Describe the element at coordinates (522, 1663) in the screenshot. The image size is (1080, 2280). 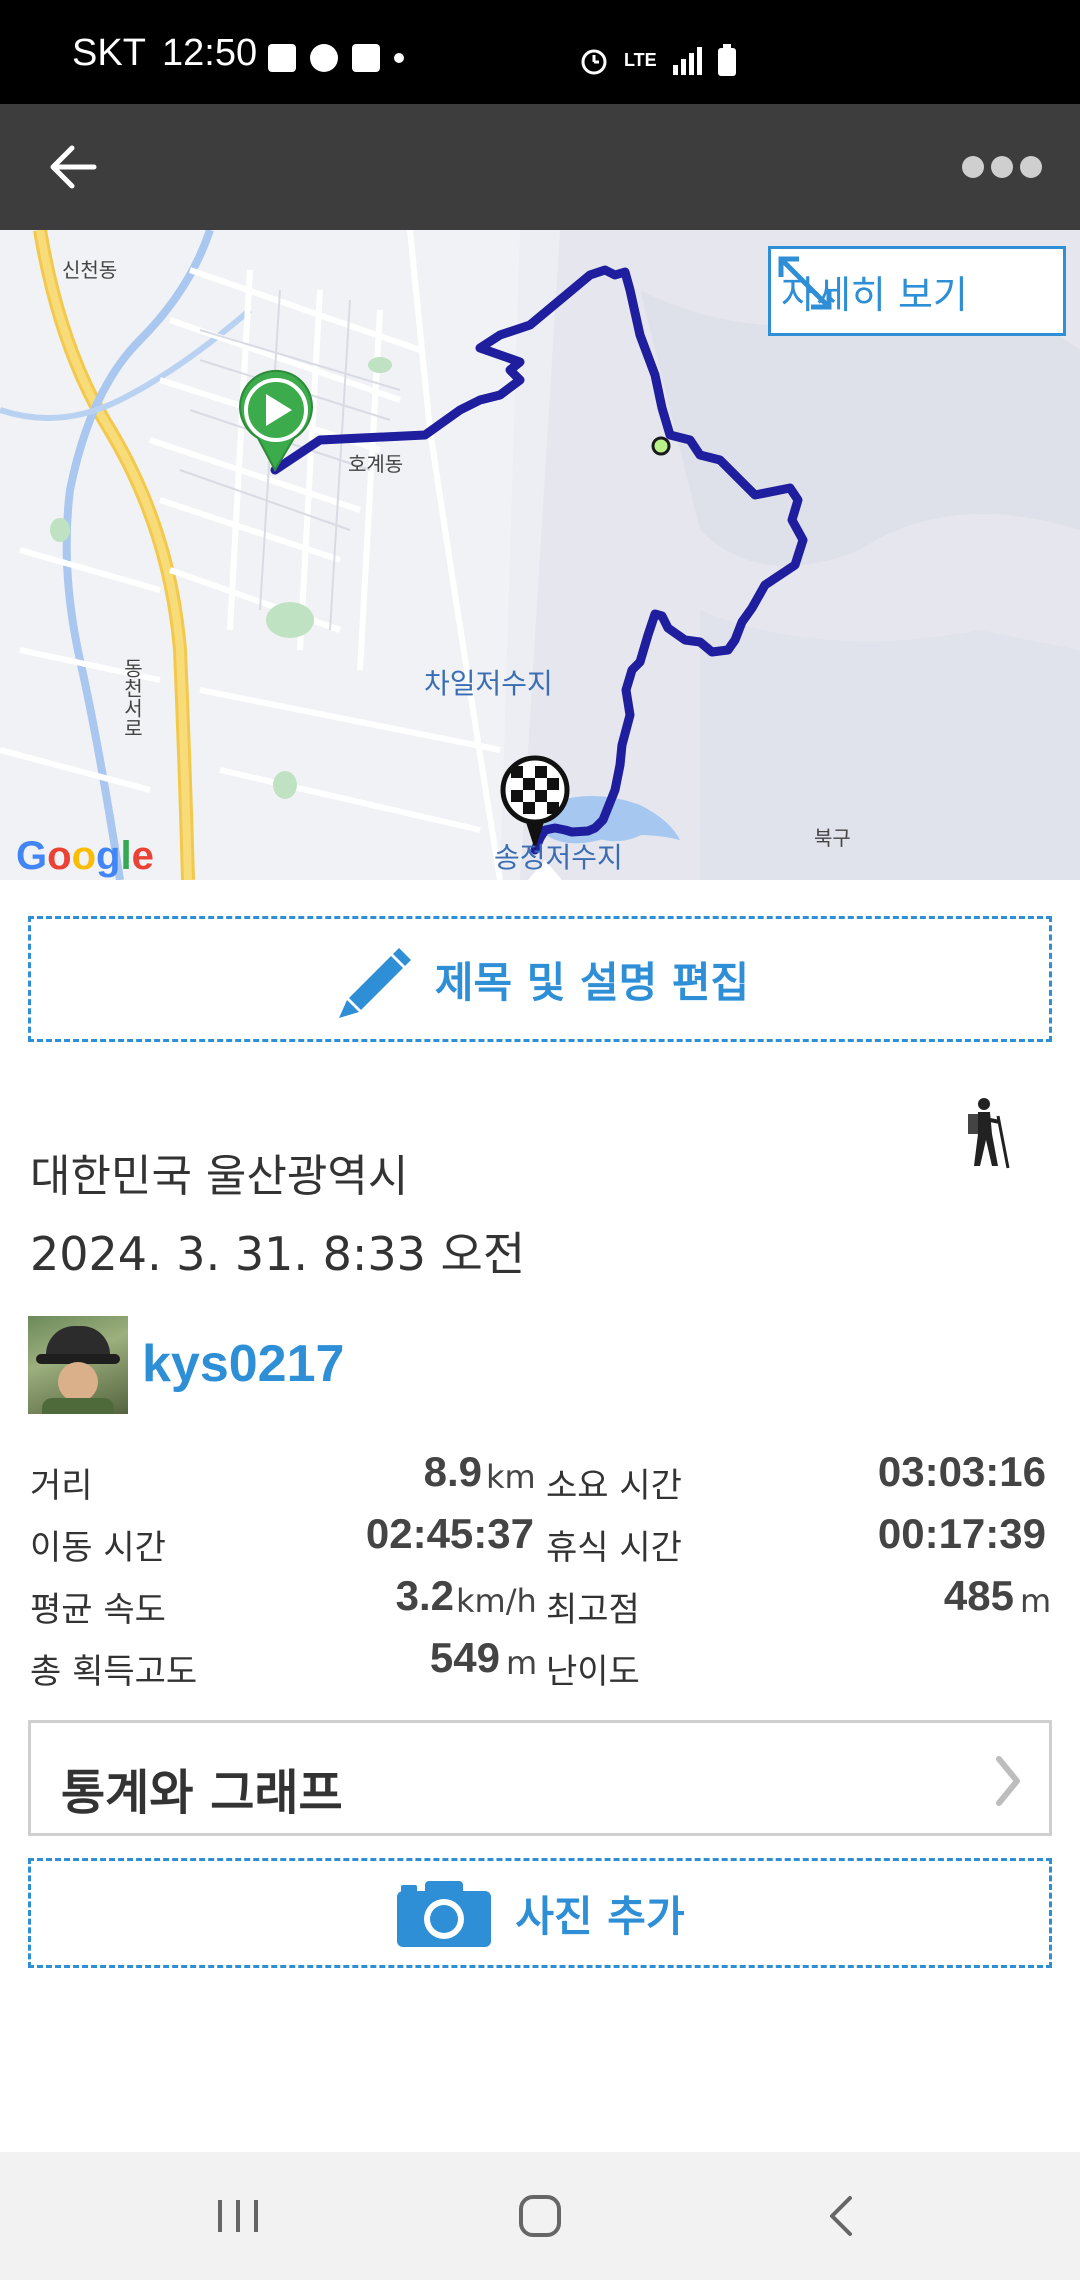
I see `total-ascent-unit: m` at that location.